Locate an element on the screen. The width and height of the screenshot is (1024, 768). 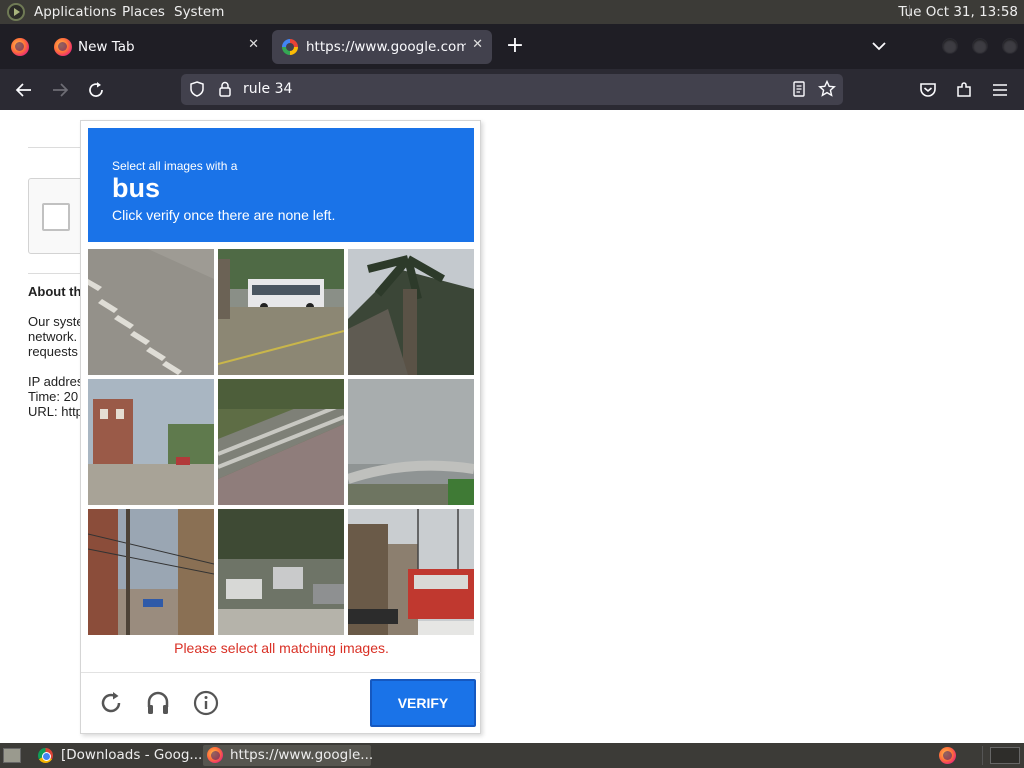
audio-challenge-icon is located at coordinates (158, 703).